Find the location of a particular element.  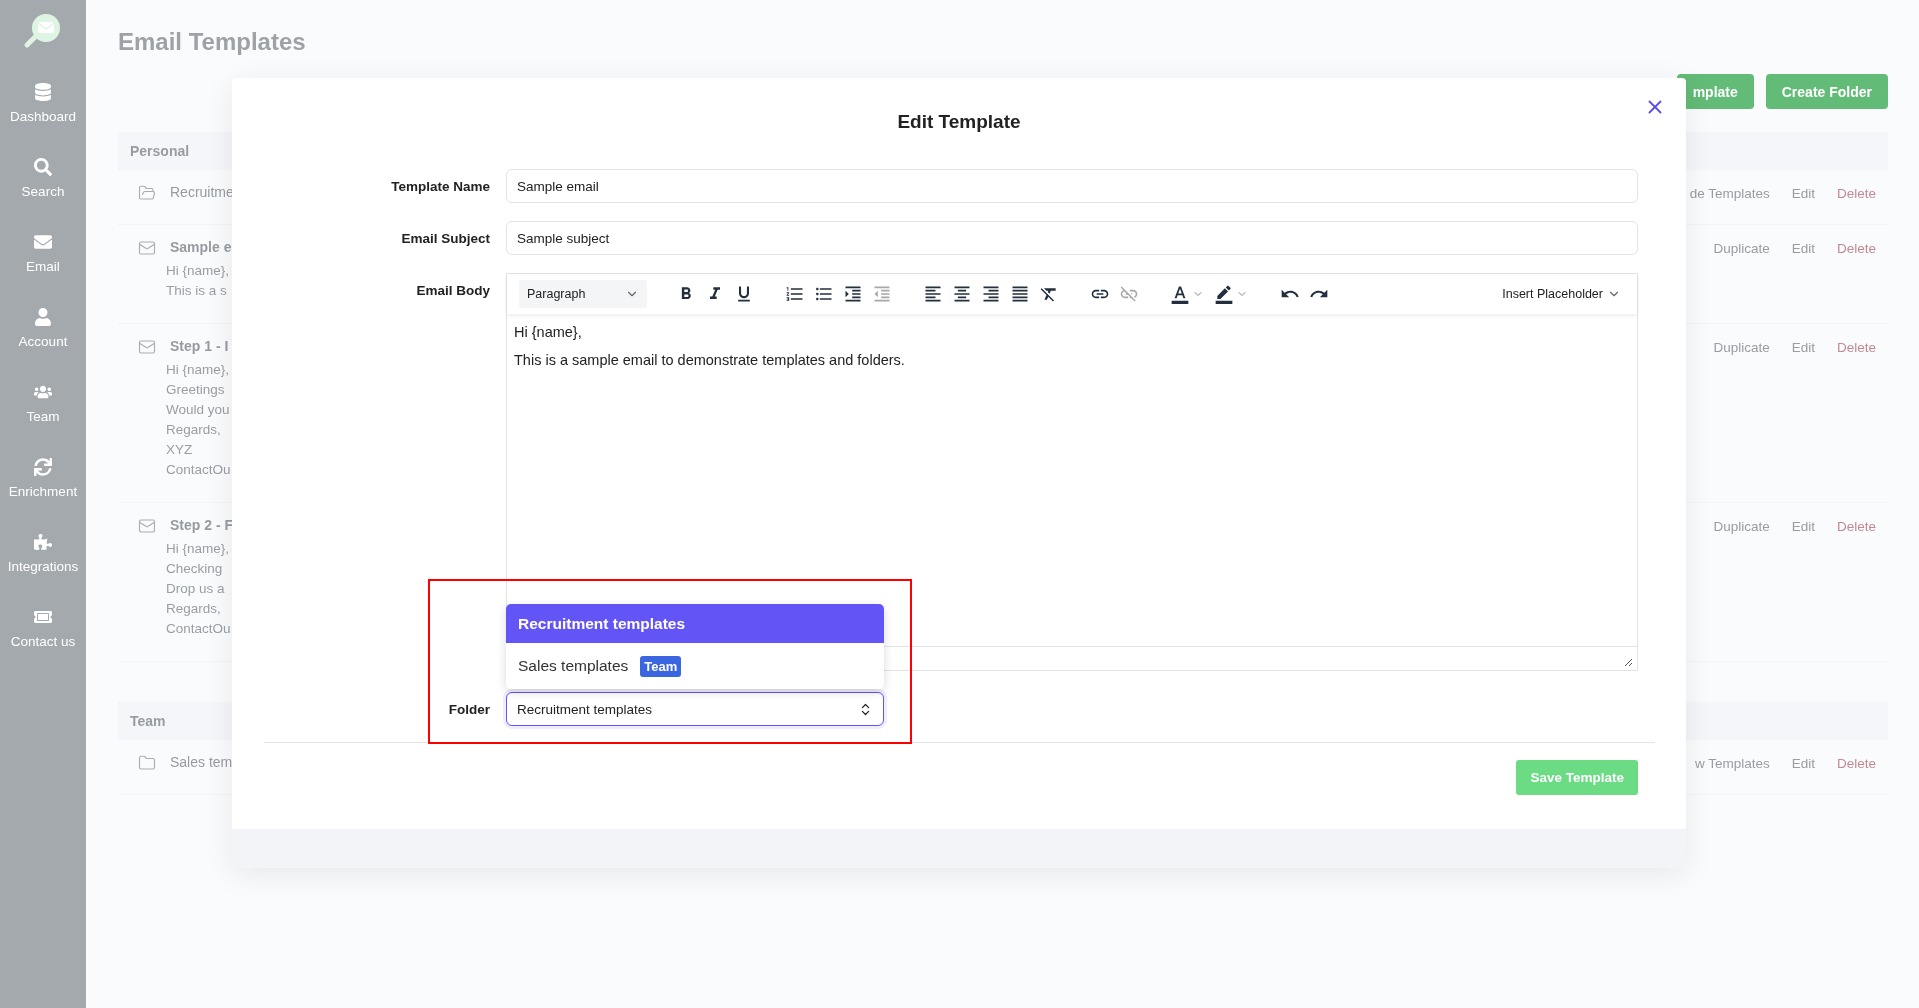

page-title: Email Templates is located at coordinates (212, 42).